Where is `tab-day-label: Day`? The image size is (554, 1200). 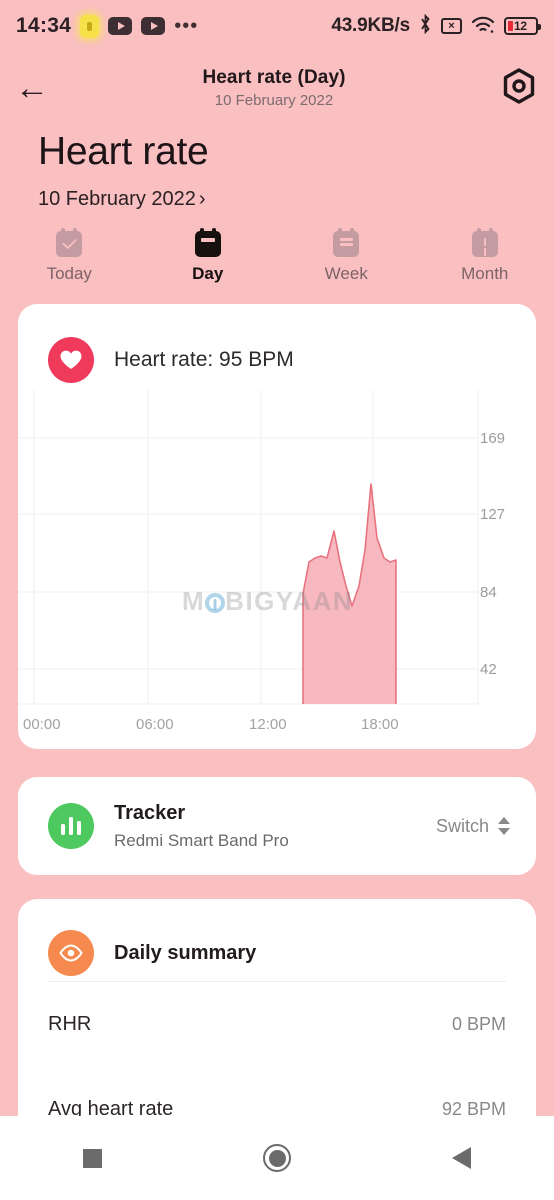 tab-day-label: Day is located at coordinates (208, 273).